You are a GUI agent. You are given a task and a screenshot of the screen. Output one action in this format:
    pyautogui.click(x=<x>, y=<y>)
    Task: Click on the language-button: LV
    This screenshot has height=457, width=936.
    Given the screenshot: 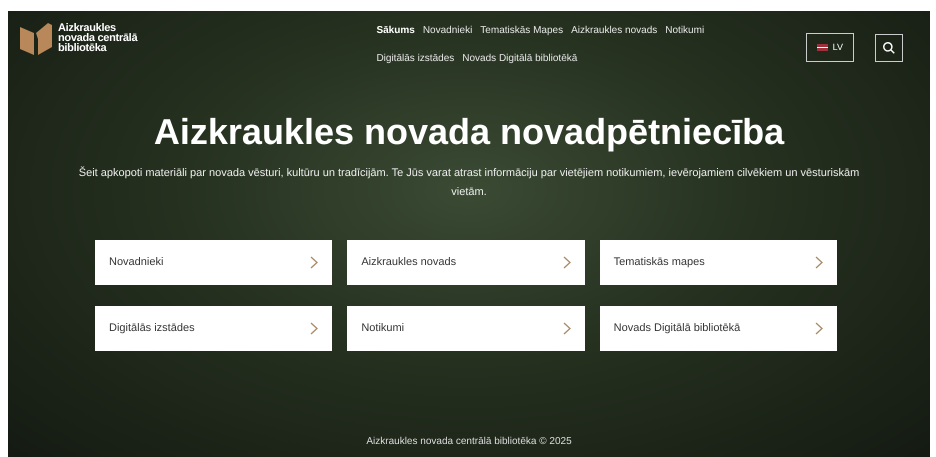 What is the action you would take?
    pyautogui.click(x=830, y=47)
    